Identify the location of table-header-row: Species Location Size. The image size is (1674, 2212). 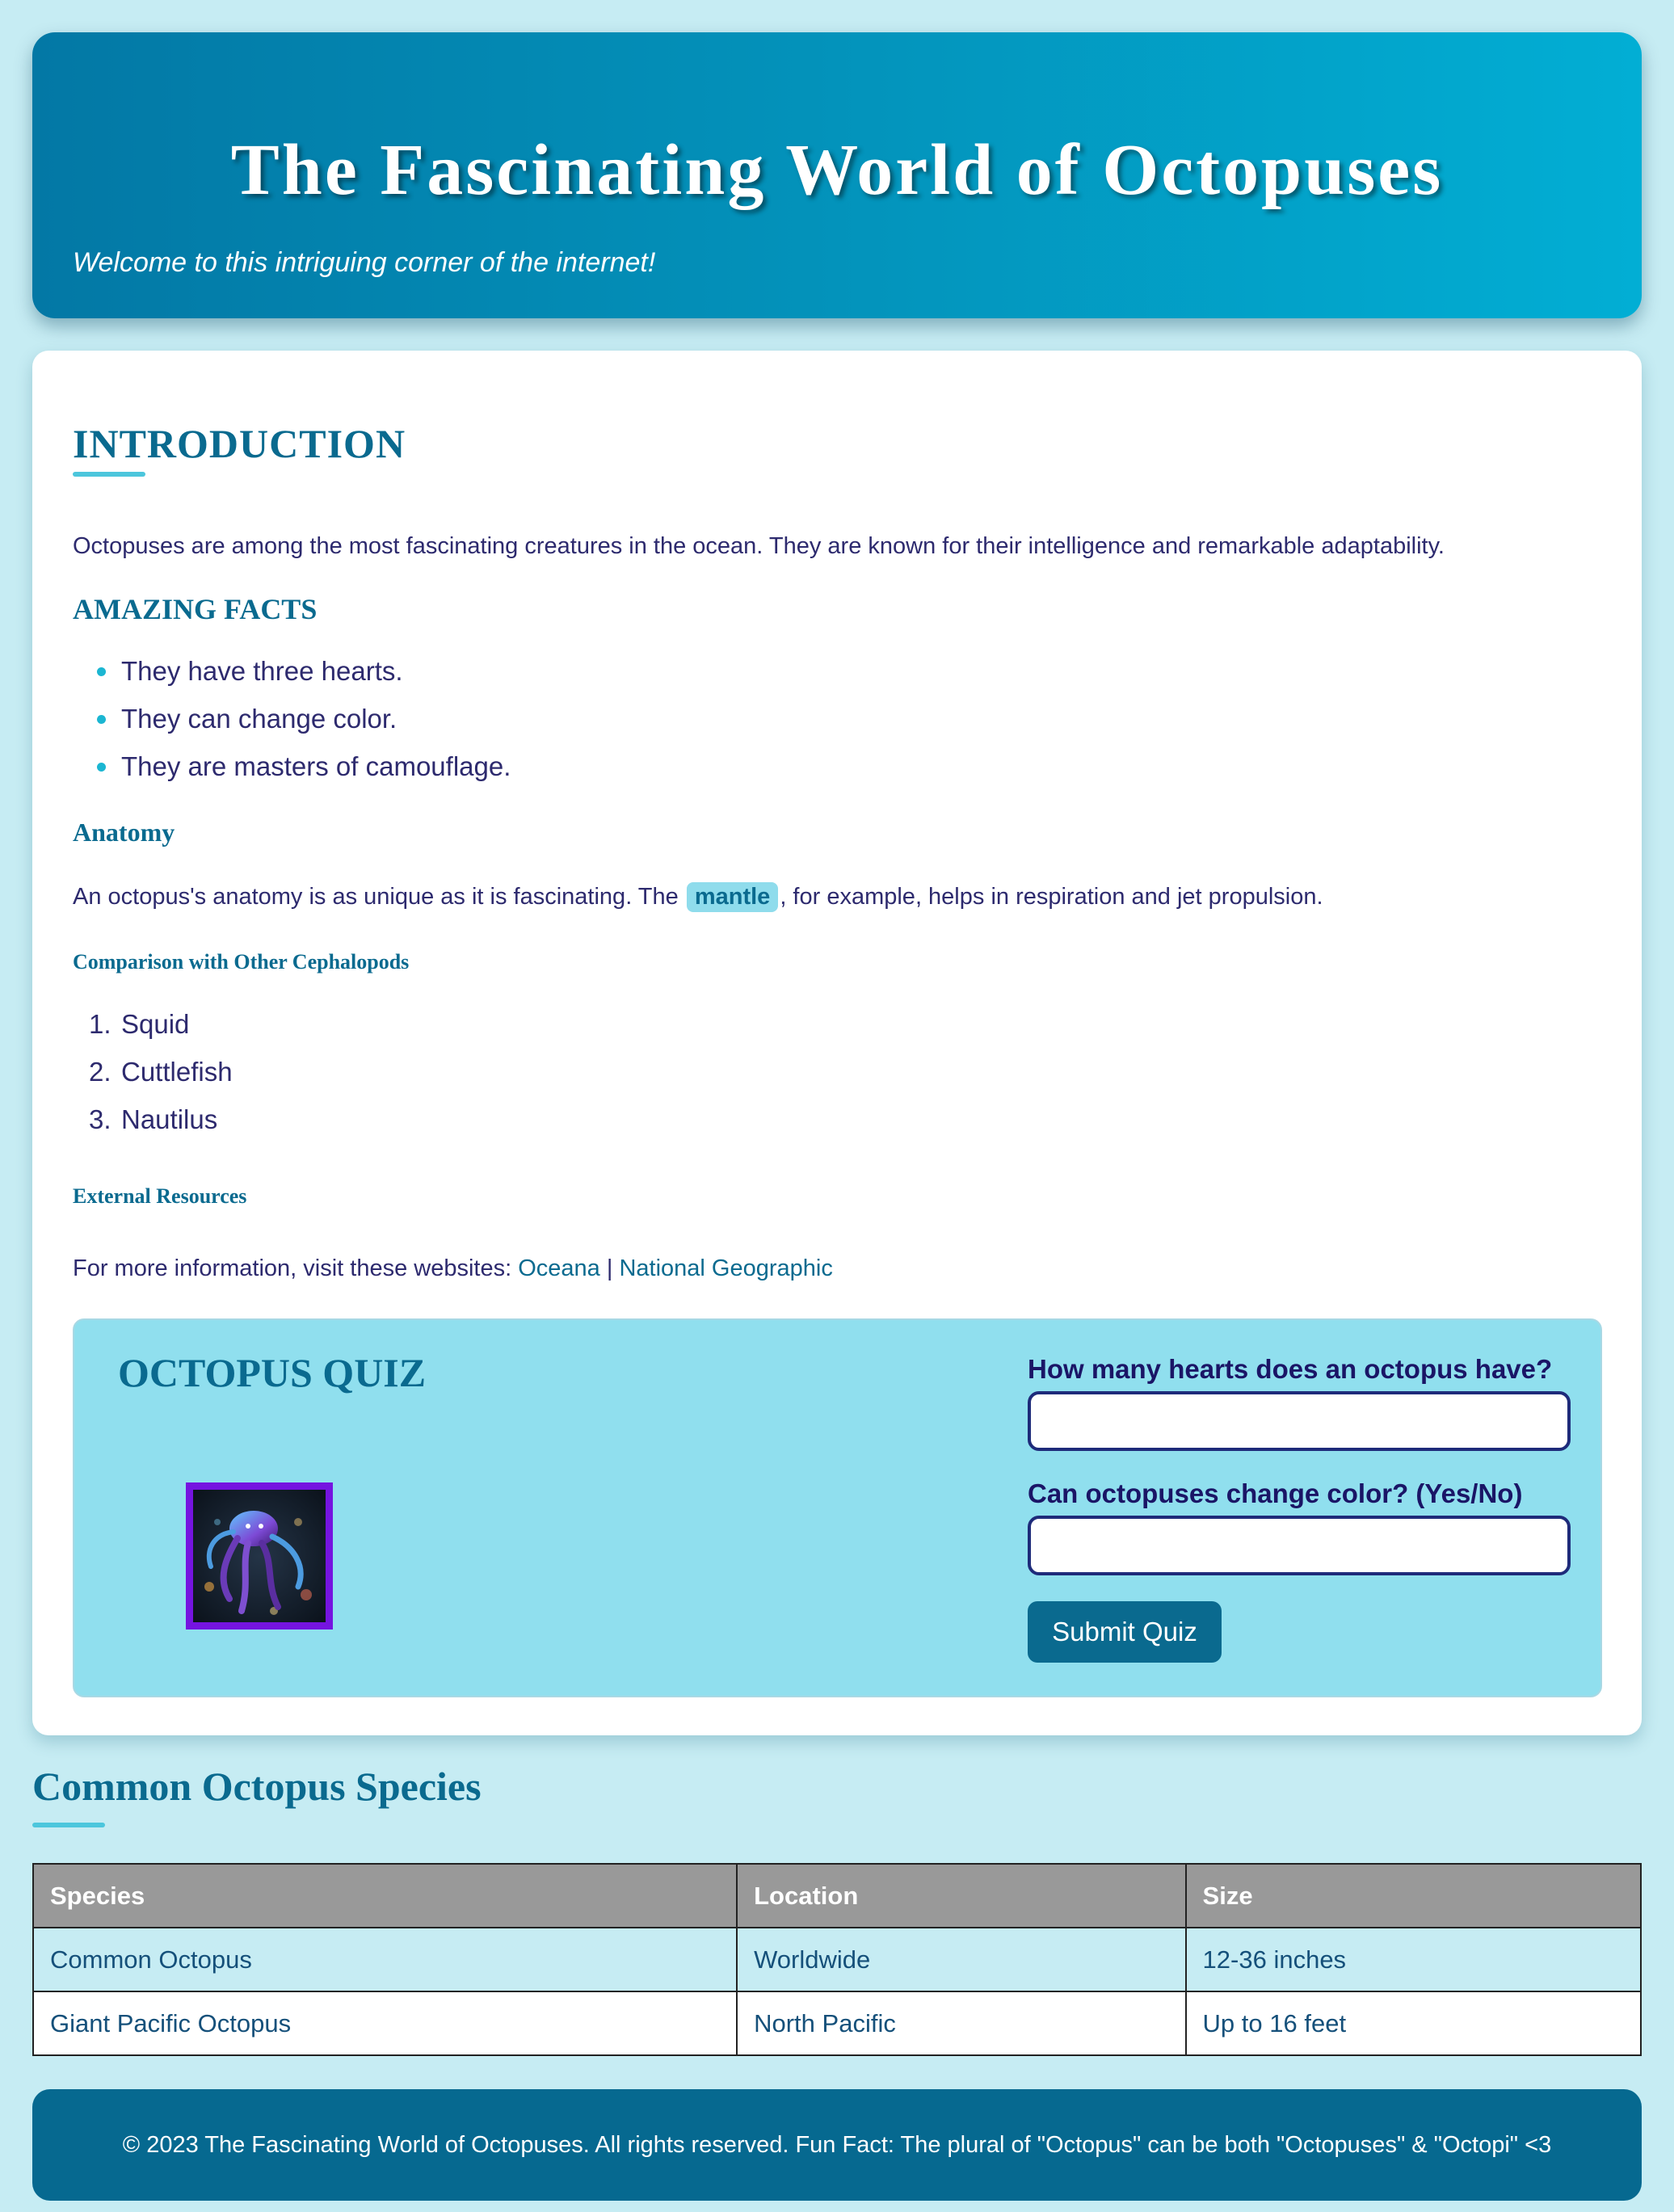
(837, 1895).